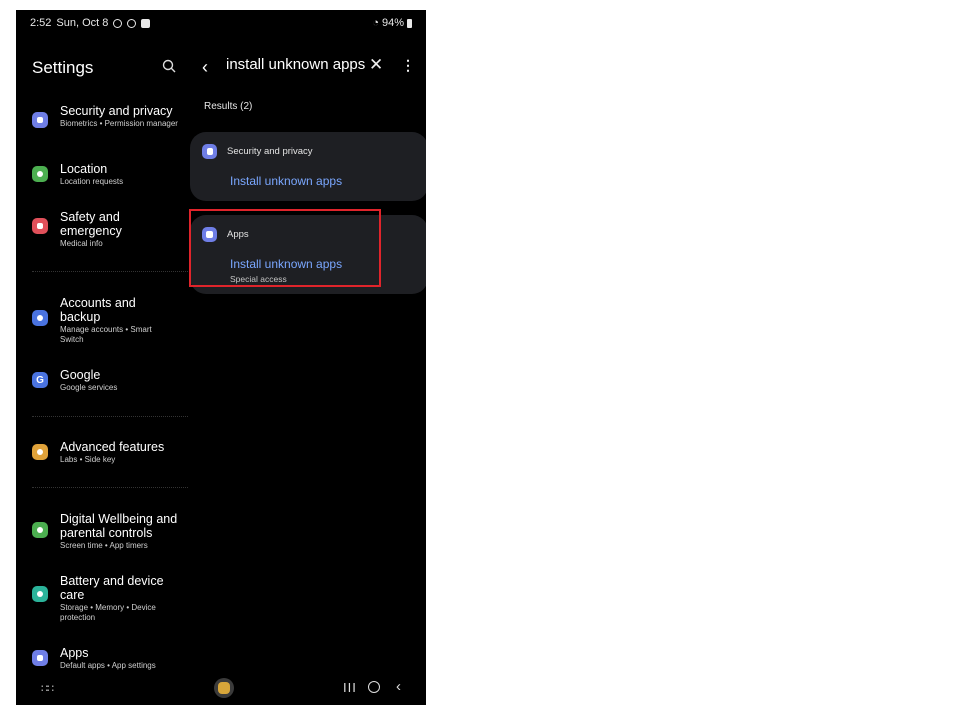 The image size is (960, 720). I want to click on sidebar-item-subtitle: Storage • Memory • Device protection, so click(108, 612).